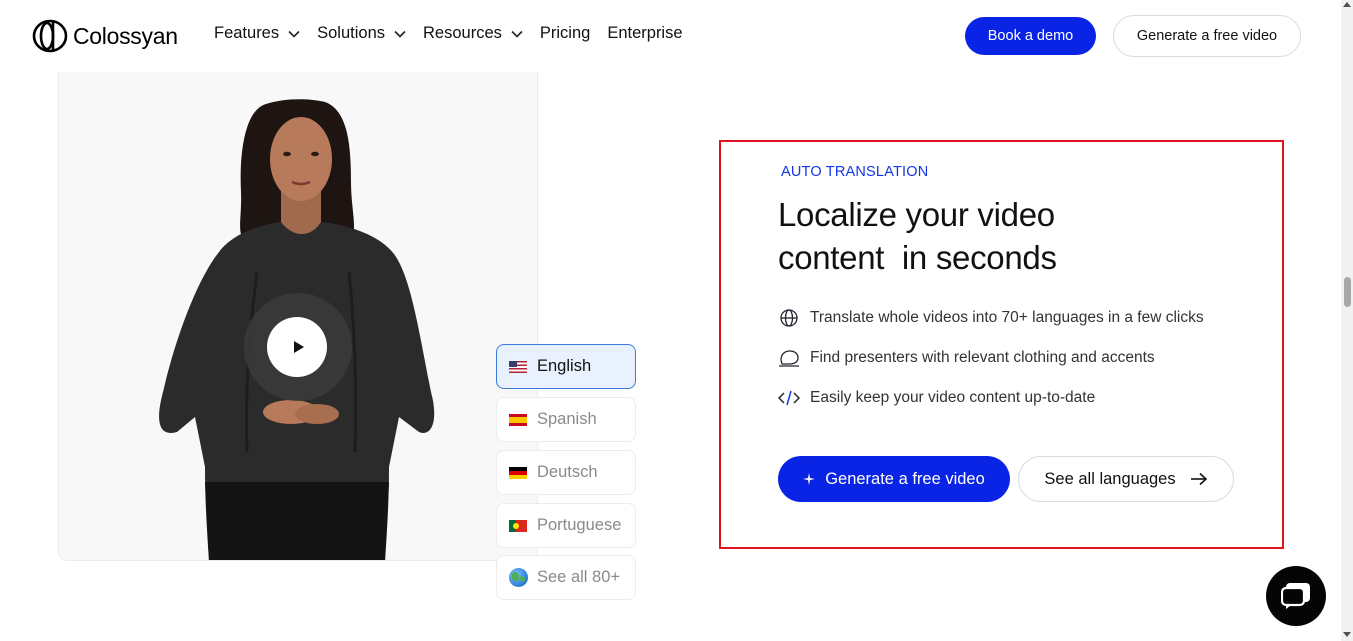 Image resolution: width=1353 pixels, height=641 pixels. What do you see at coordinates (905, 478) in the screenshot?
I see `generate-free-video-label: Generate a free video` at bounding box center [905, 478].